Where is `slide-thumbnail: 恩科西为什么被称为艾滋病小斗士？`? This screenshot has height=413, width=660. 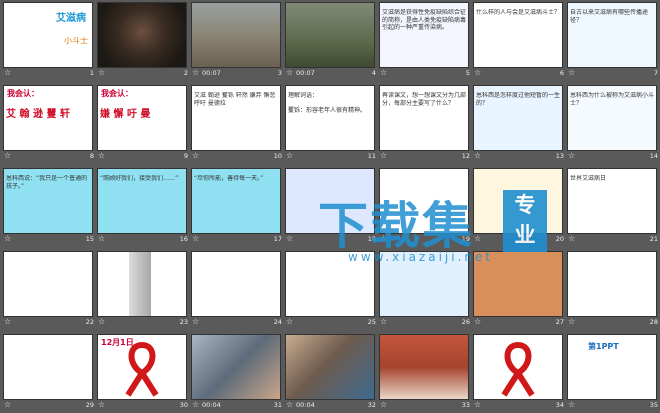 slide-thumbnail: 恩科西为什么被称为艾滋病小斗士？ is located at coordinates (612, 118).